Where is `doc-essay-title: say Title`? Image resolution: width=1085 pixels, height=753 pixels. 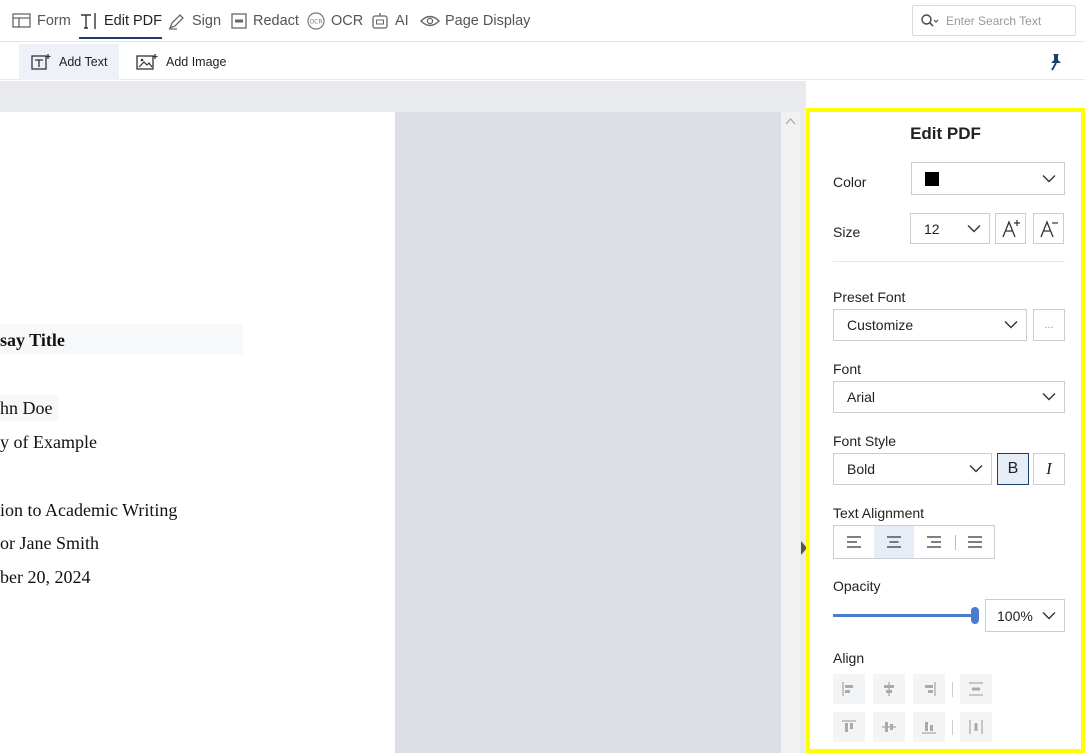
doc-essay-title: say Title is located at coordinates (32, 340).